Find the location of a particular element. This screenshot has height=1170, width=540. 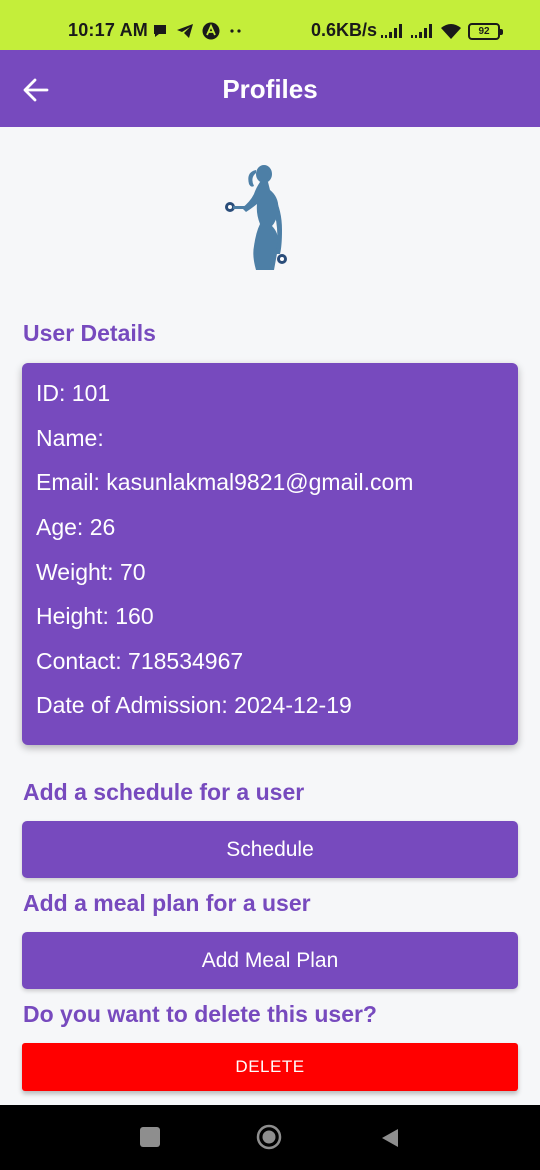

schedule-heading: Add a schedule for a user is located at coordinates (164, 792).